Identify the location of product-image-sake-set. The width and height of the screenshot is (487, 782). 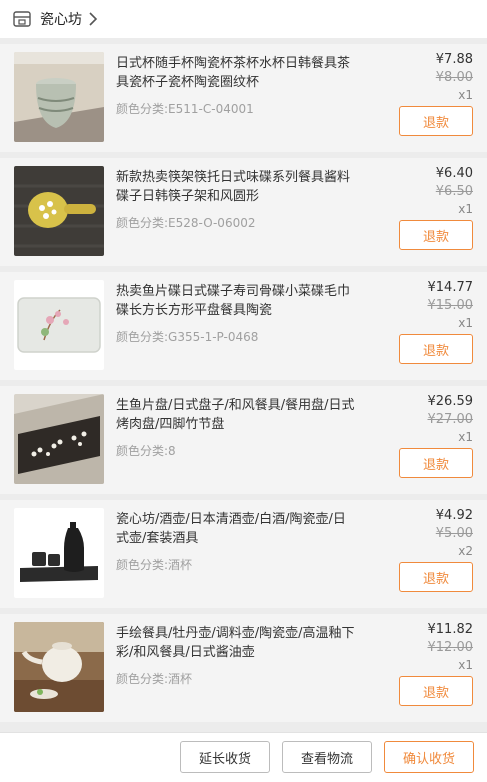
(59, 553).